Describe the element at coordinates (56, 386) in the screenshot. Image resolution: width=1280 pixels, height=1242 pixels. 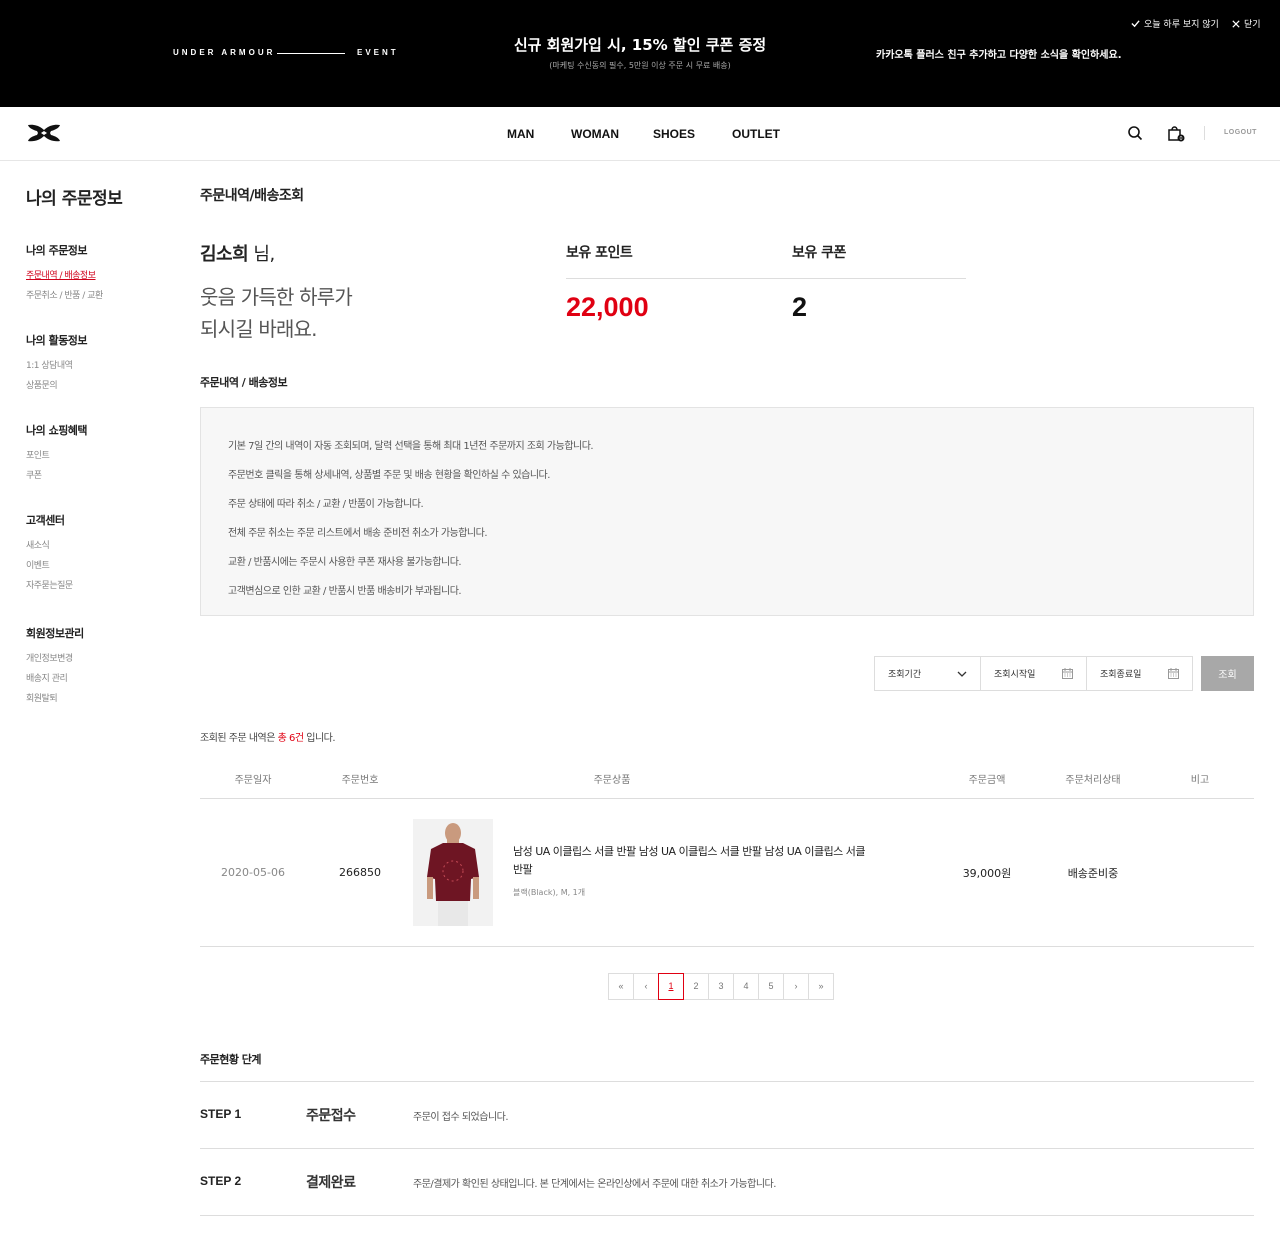
I see `sidebar-item-product-qna: 상품문의` at that location.